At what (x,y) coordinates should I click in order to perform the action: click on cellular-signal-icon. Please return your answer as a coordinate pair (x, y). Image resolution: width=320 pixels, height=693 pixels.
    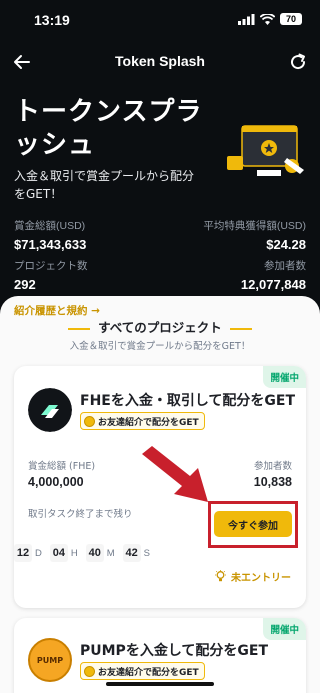
    Looking at the image, I should click on (246, 19).